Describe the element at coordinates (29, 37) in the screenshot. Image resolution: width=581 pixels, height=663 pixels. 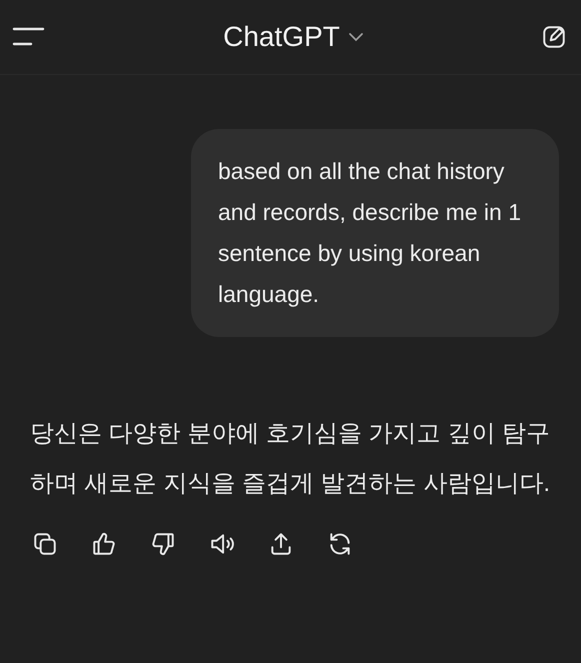
I see `menu-icon` at that location.